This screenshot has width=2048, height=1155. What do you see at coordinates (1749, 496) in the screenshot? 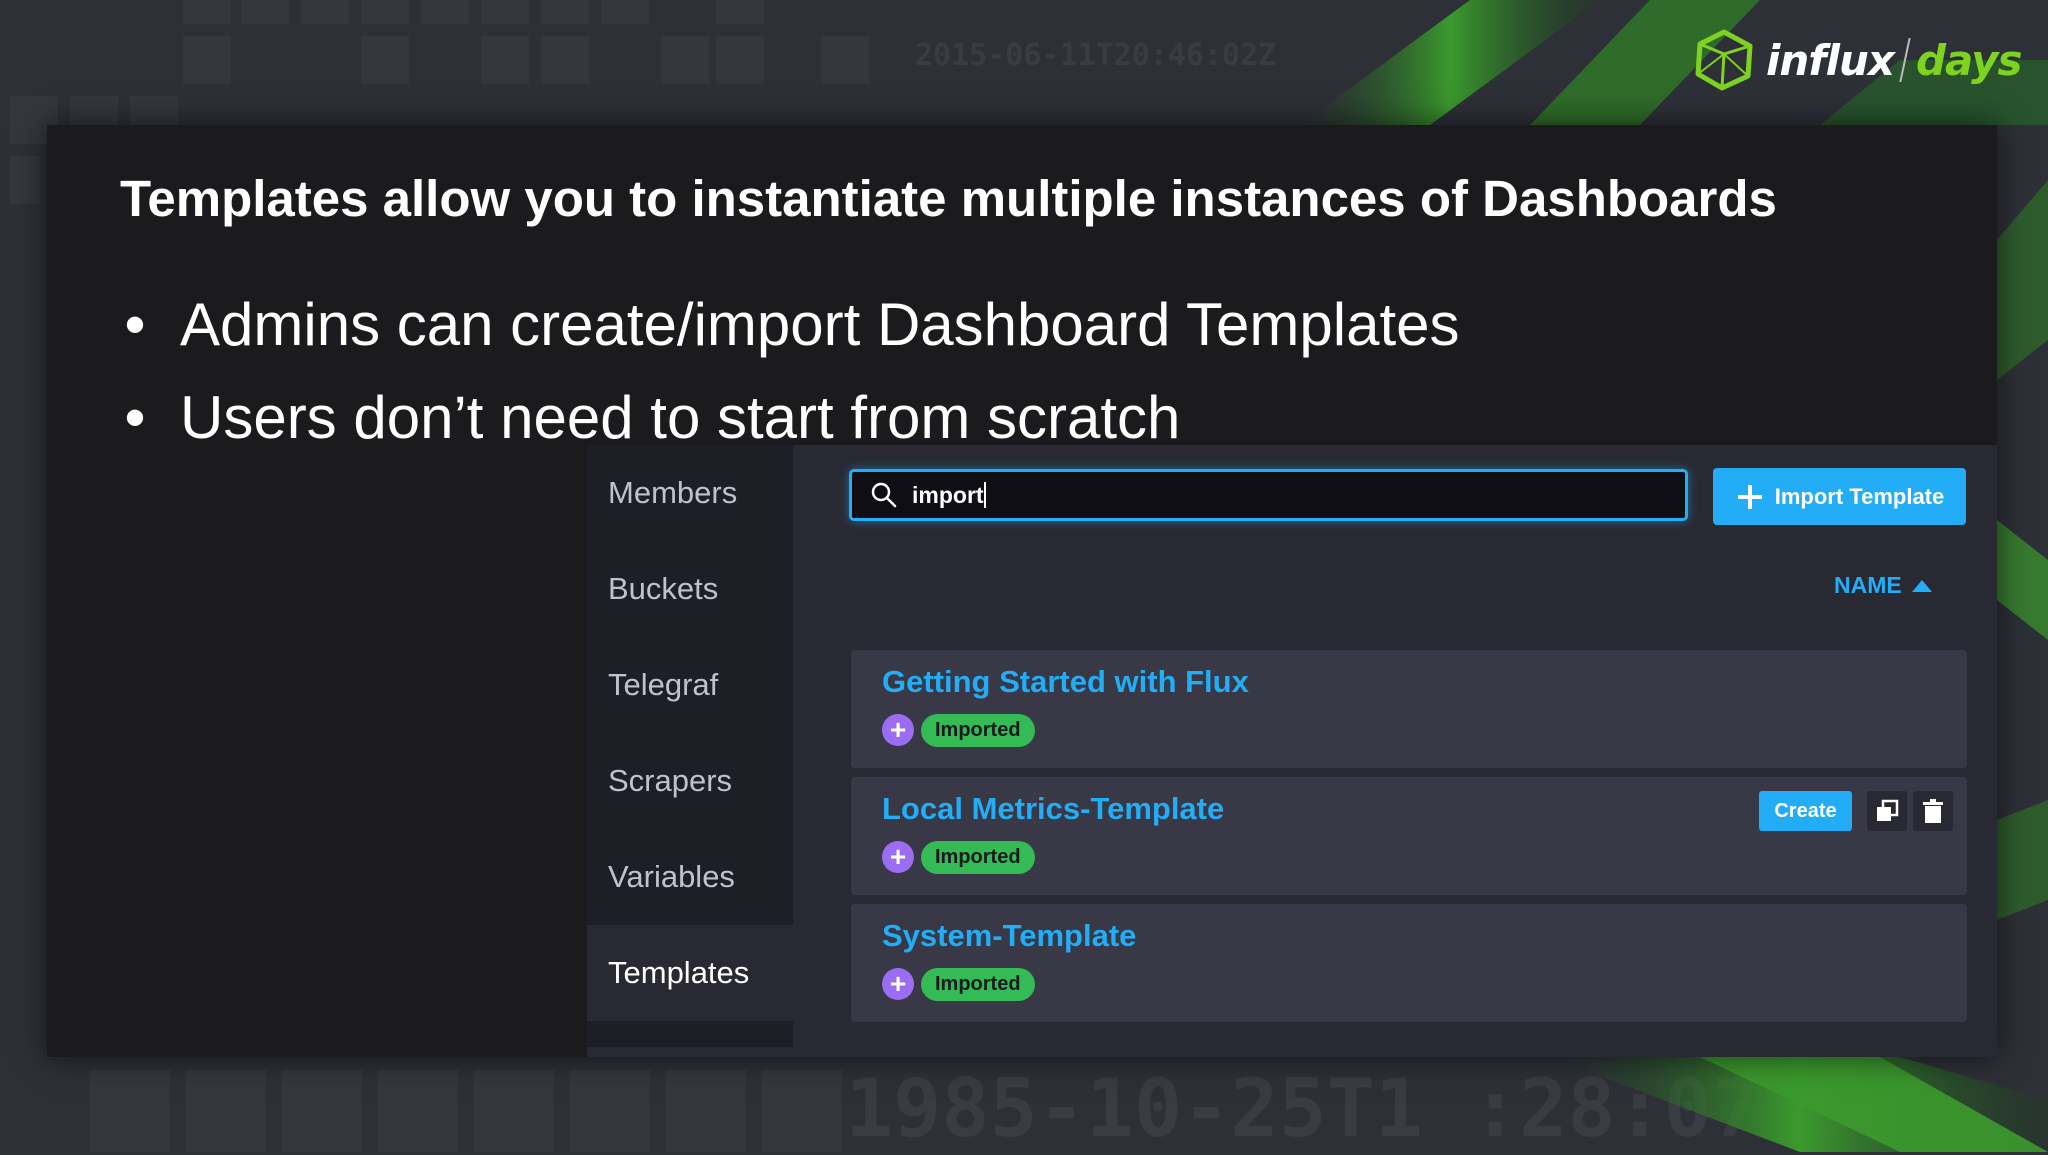
I see `plus-icon` at bounding box center [1749, 496].